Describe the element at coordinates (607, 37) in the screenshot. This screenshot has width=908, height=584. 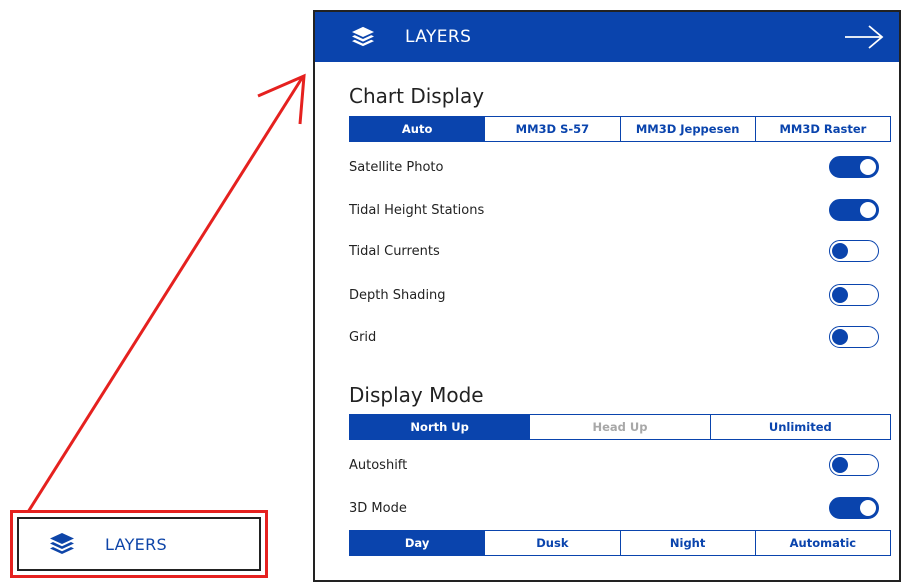
I see `panel-header: LAYERS` at that location.